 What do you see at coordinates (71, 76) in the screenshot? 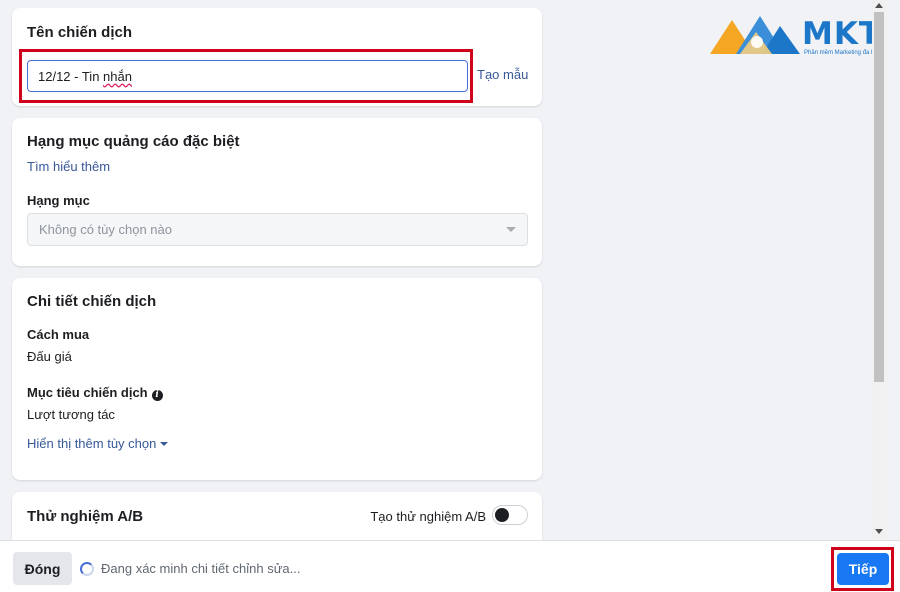
I see `campaign-name-value: 12/12 - Tin` at bounding box center [71, 76].